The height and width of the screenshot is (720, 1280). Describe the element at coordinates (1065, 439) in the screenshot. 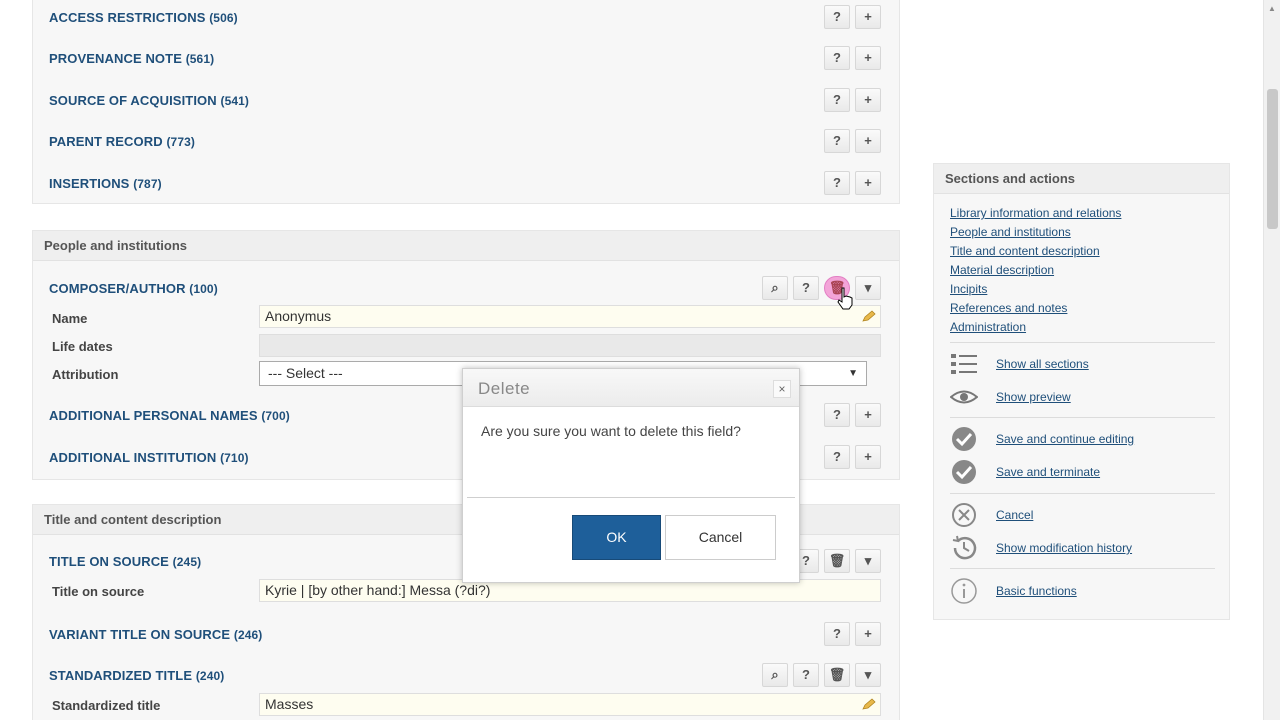

I see `save-and-continue-link: Save and continue editing` at that location.